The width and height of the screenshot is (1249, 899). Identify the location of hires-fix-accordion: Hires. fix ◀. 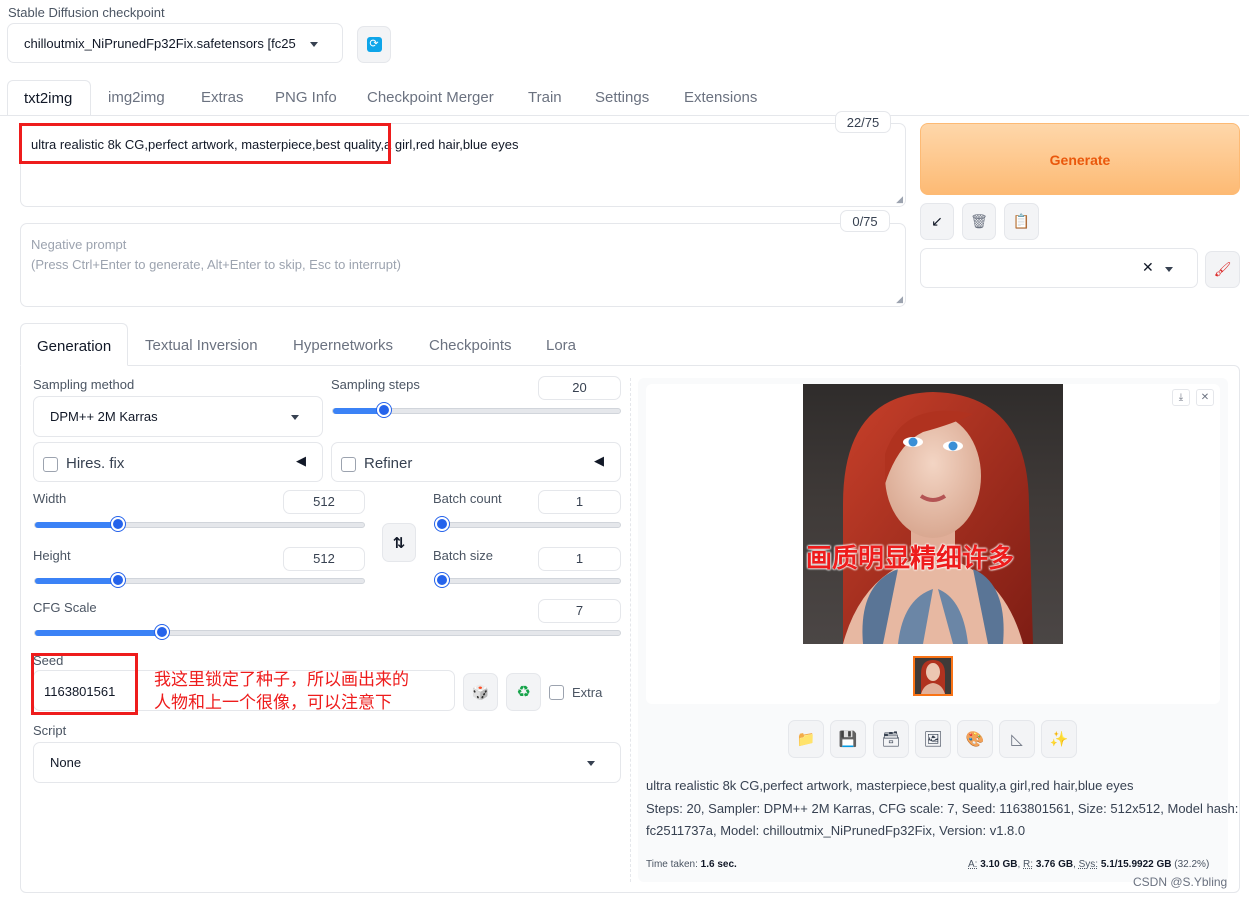
(178, 462).